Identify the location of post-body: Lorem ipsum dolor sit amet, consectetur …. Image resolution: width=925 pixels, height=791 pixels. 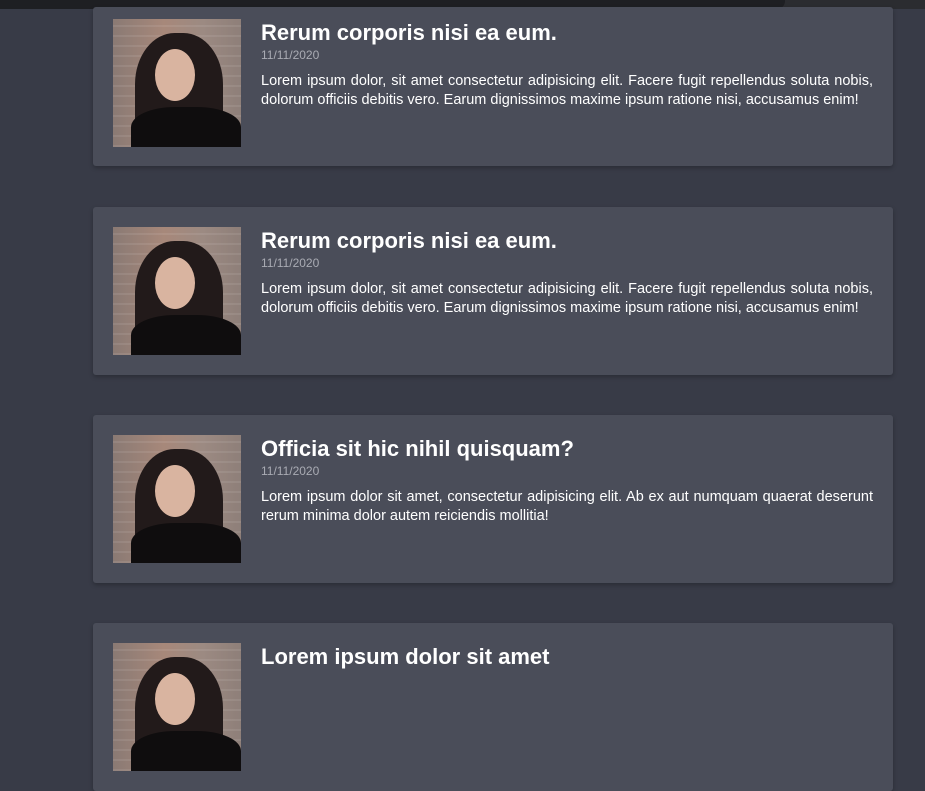
(567, 506).